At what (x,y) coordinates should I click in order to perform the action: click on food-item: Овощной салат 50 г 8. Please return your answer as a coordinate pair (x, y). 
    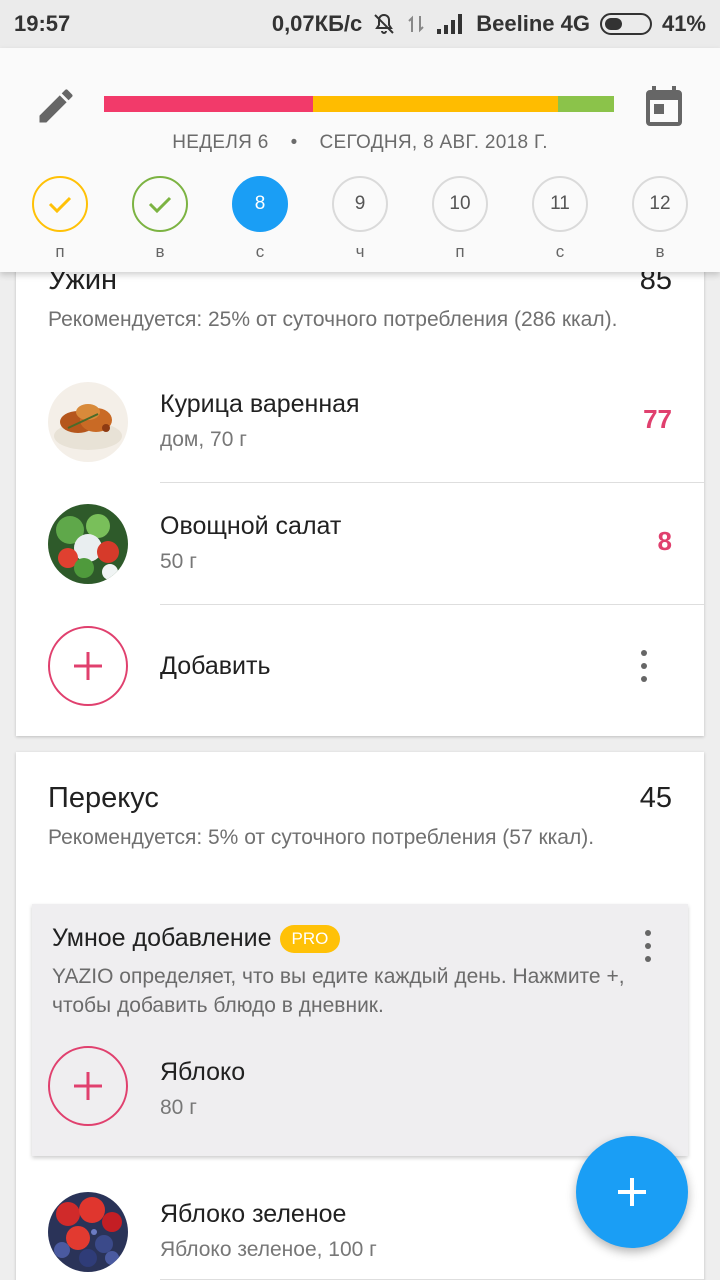
    Looking at the image, I should click on (360, 544).